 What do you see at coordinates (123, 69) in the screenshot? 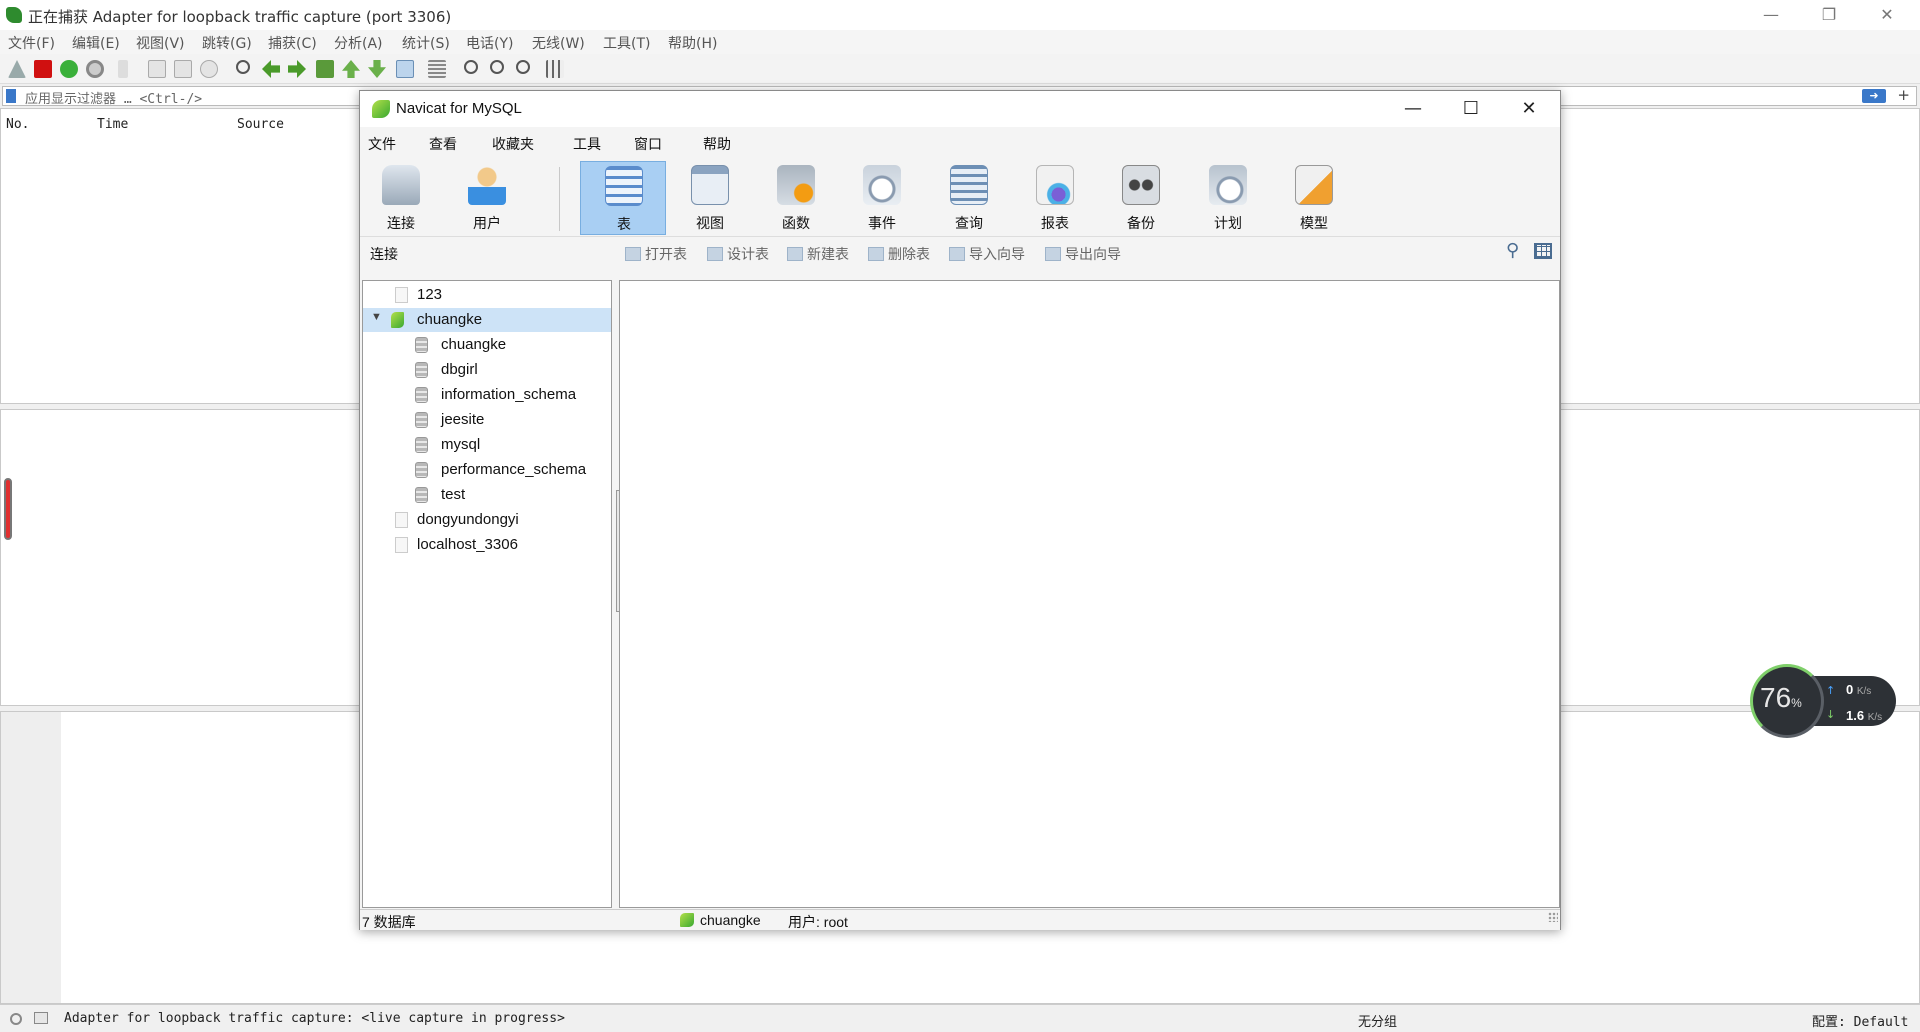
I see `open-file-icon` at bounding box center [123, 69].